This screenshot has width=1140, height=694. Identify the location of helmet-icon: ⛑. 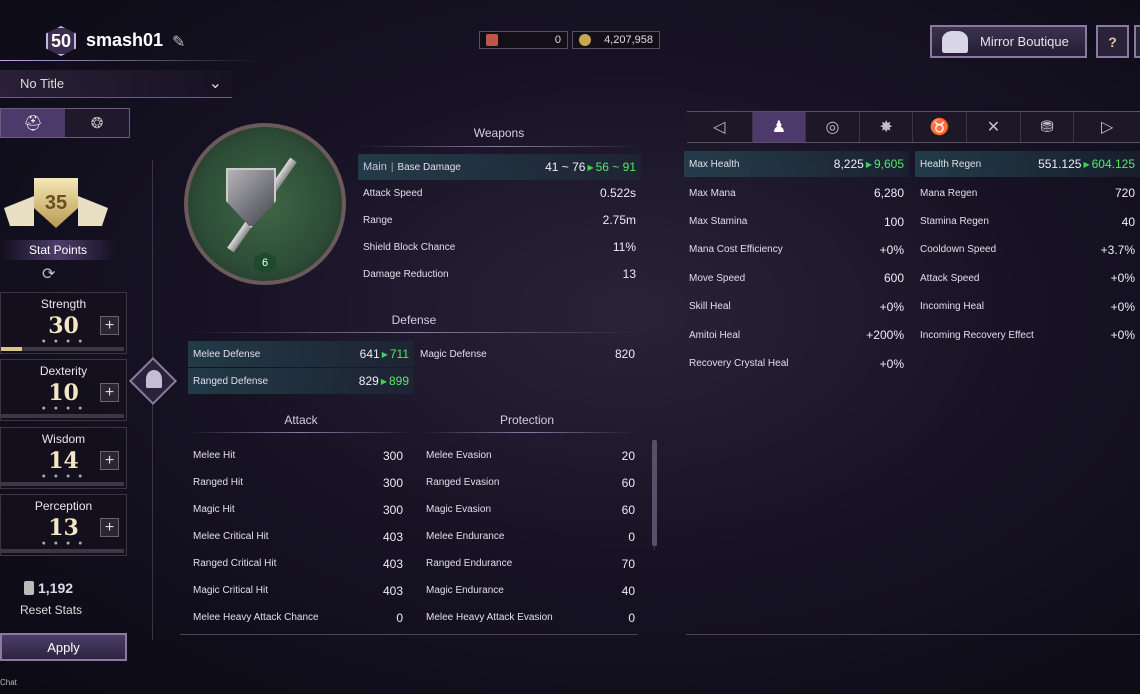
(33, 123).